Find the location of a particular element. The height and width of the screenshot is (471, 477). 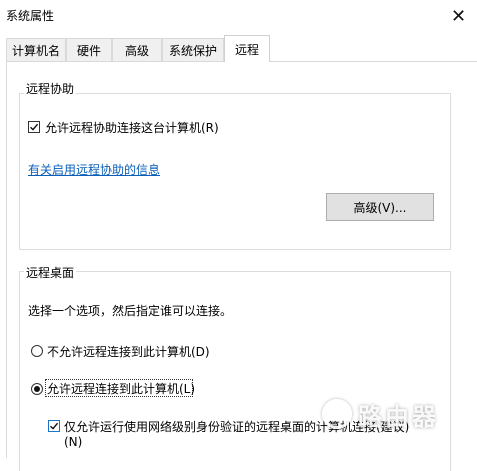

tab-label: 高级 is located at coordinates (136, 50).